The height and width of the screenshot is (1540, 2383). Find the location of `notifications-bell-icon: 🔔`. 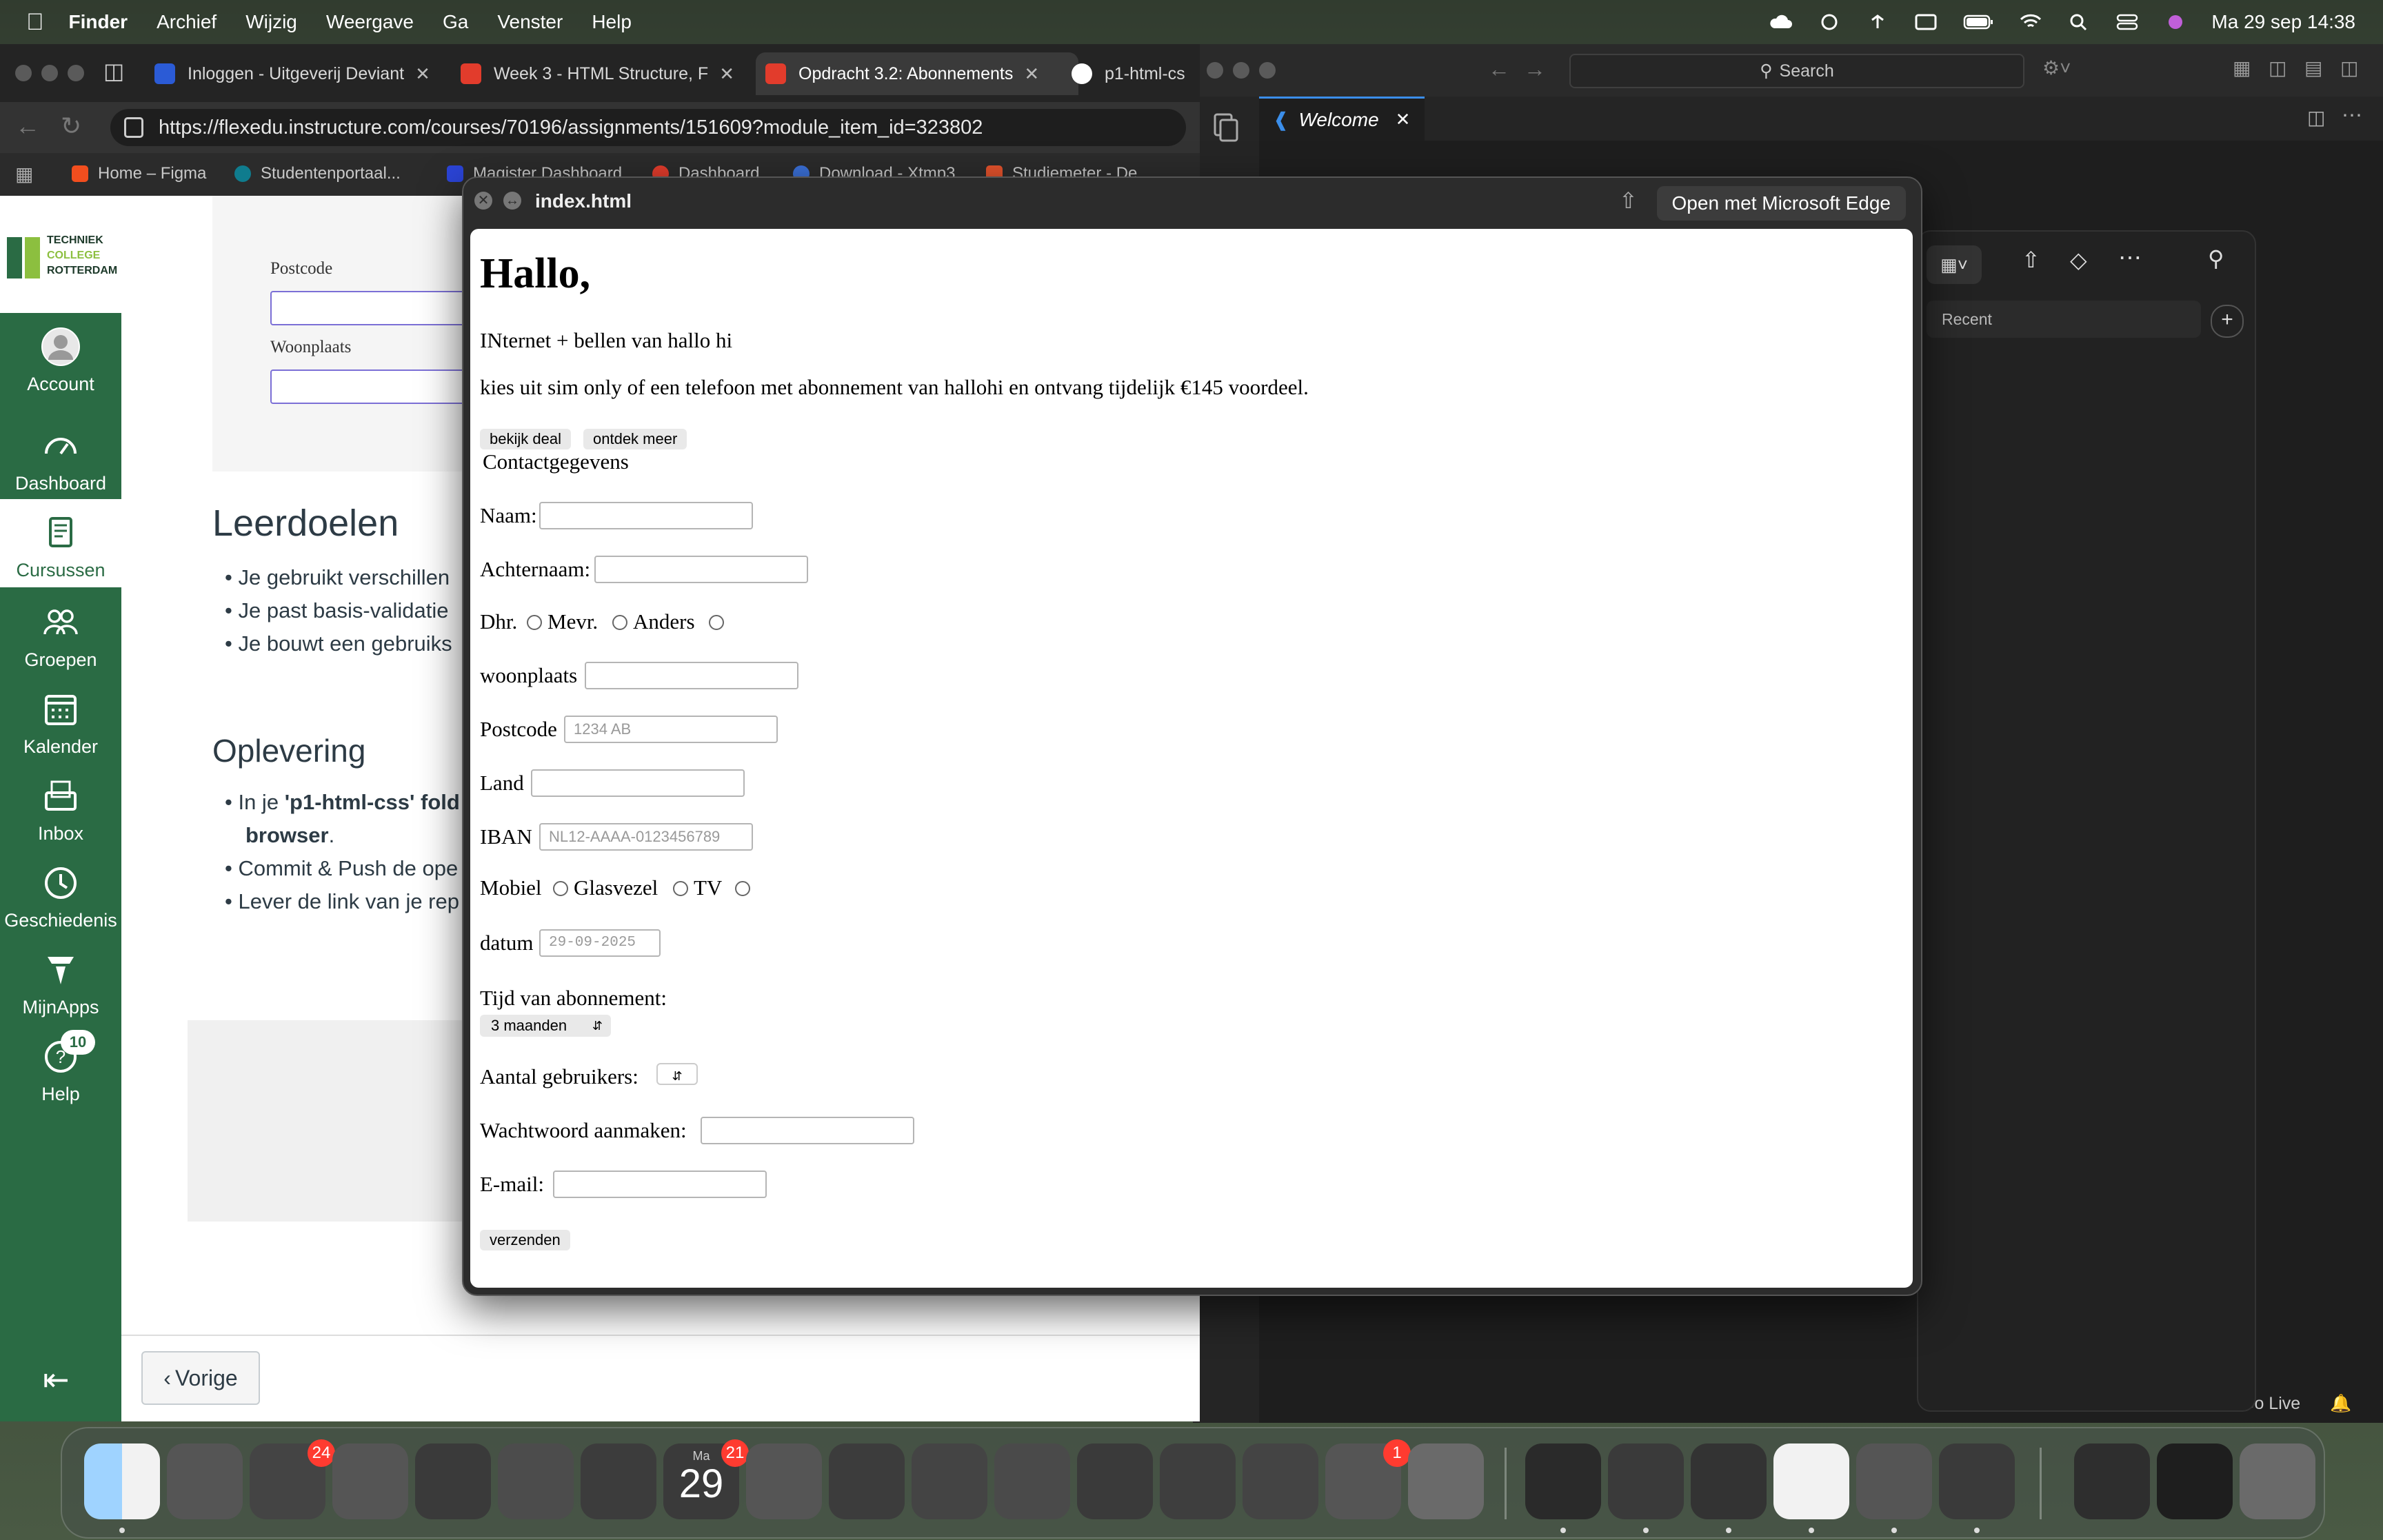

notifications-bell-icon: 🔔 is located at coordinates (2340, 1404).